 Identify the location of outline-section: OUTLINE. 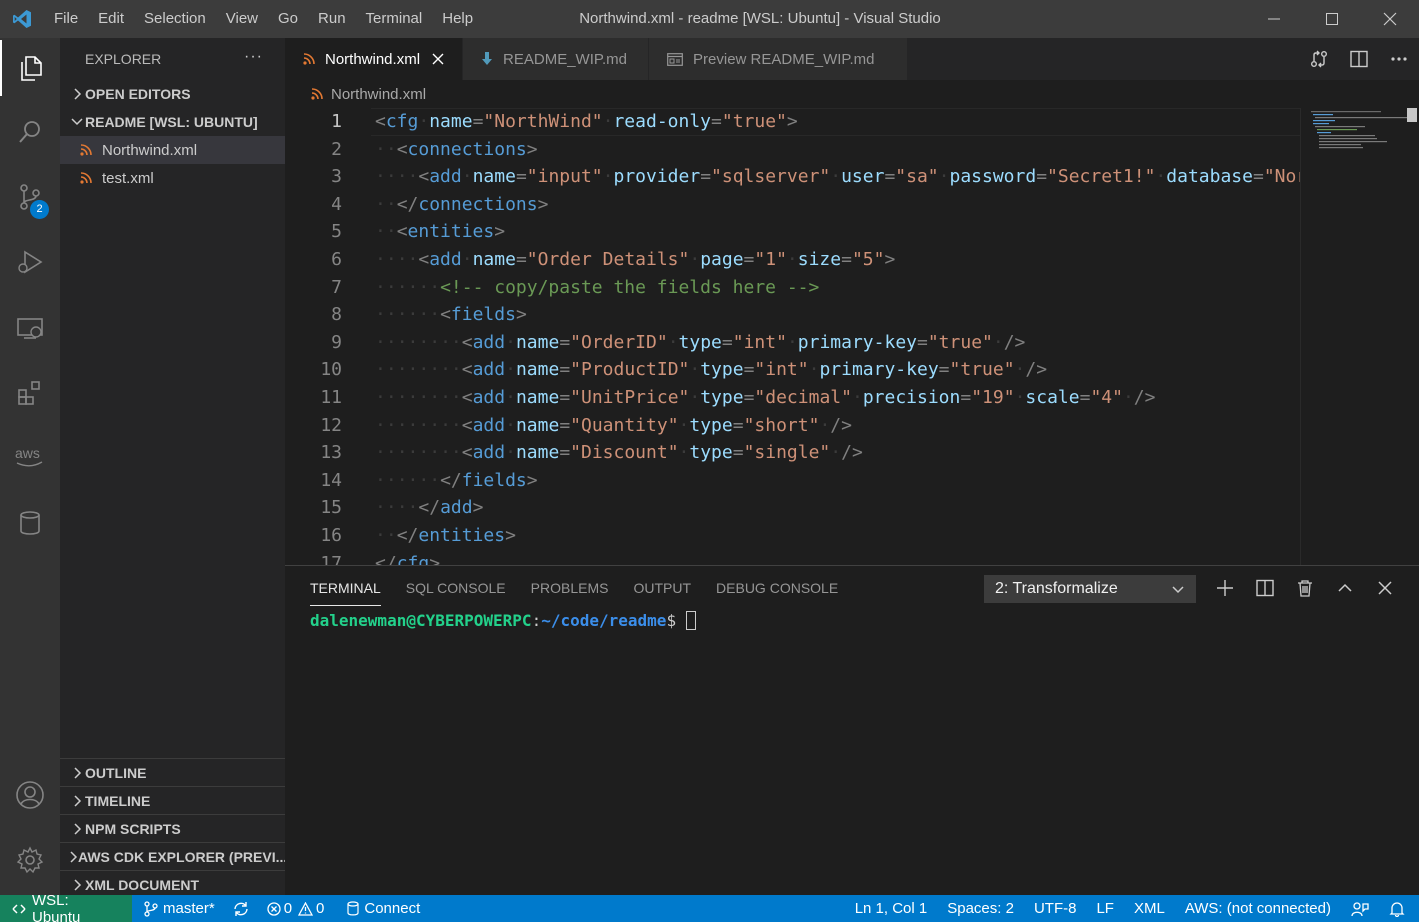
(172, 772).